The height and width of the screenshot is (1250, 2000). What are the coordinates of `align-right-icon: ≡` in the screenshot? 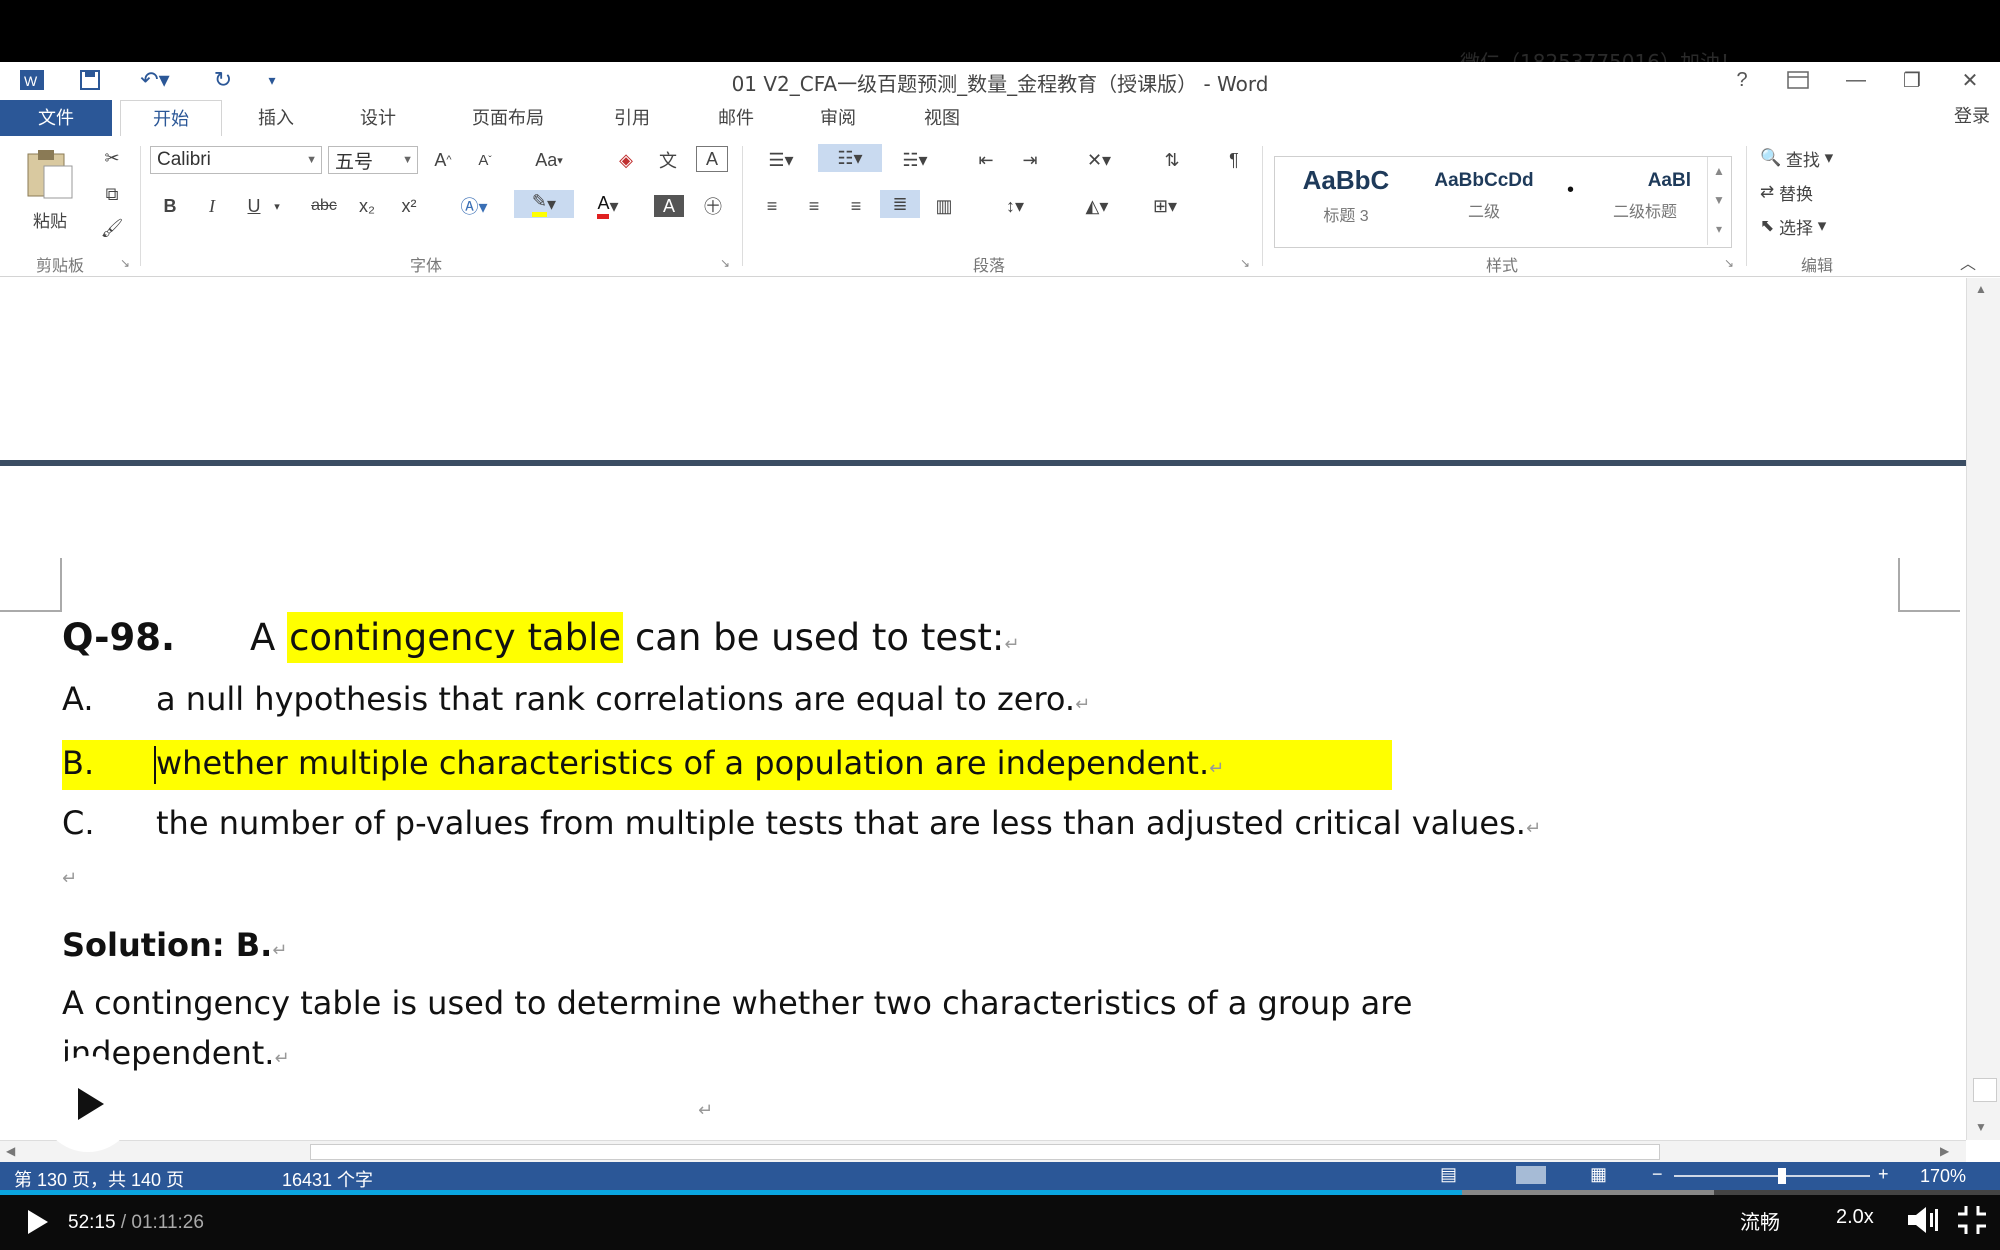 It's located at (856, 206).